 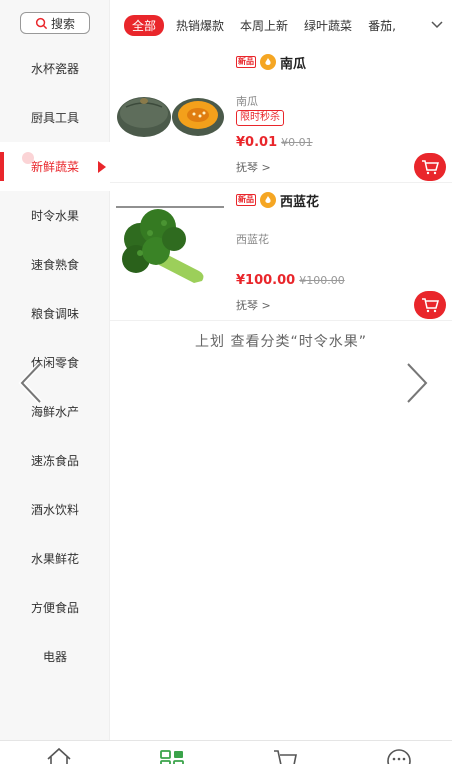 I want to click on sidebar-item-label: 厨具工具, so click(x=54, y=118).